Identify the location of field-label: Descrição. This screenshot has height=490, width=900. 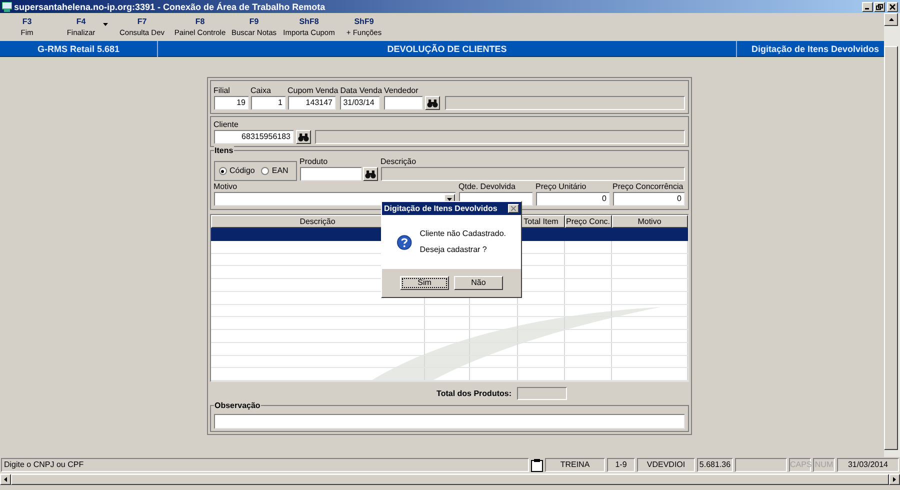
(399, 162).